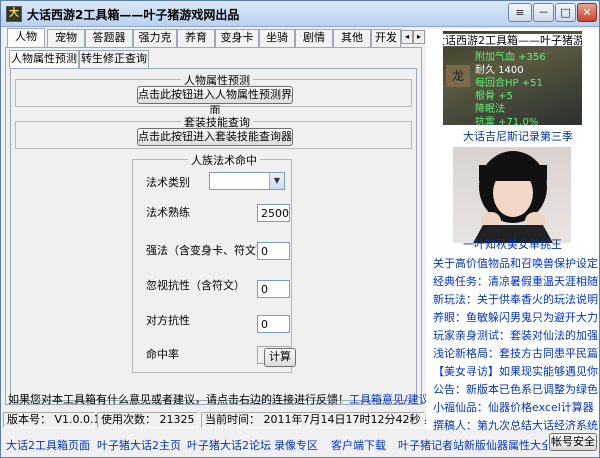  Describe the element at coordinates (516, 407) in the screenshot. I see `news-item: 小福仙品：仙器价格excel计算器` at that location.